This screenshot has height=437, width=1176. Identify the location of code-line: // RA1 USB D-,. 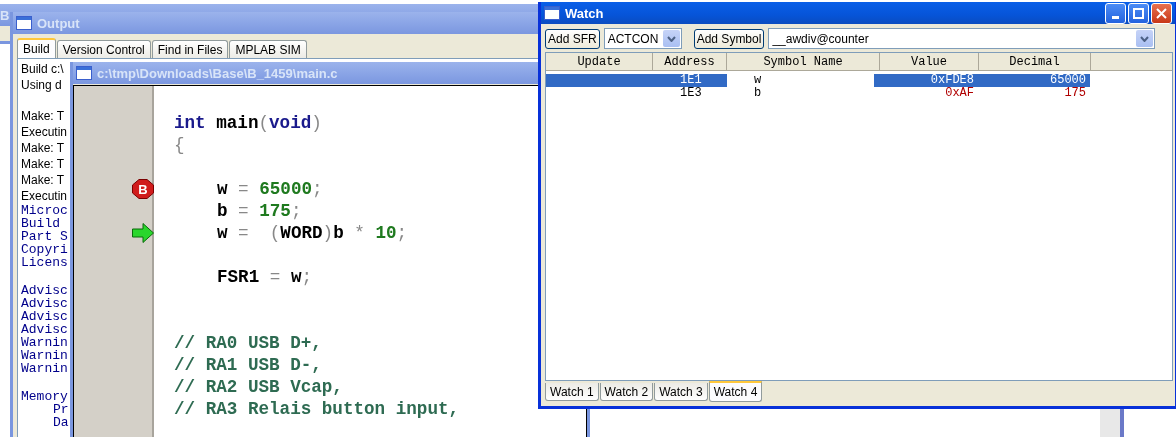
(248, 365).